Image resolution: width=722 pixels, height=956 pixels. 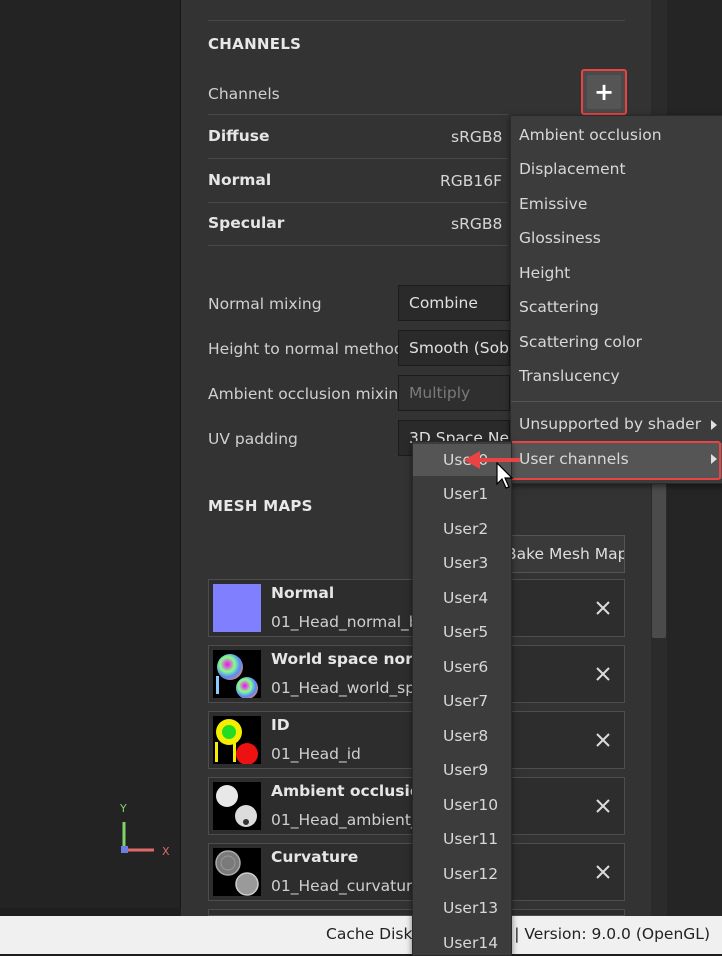 I want to click on channel-format-diffuse: sRGB8, so click(x=476, y=137).